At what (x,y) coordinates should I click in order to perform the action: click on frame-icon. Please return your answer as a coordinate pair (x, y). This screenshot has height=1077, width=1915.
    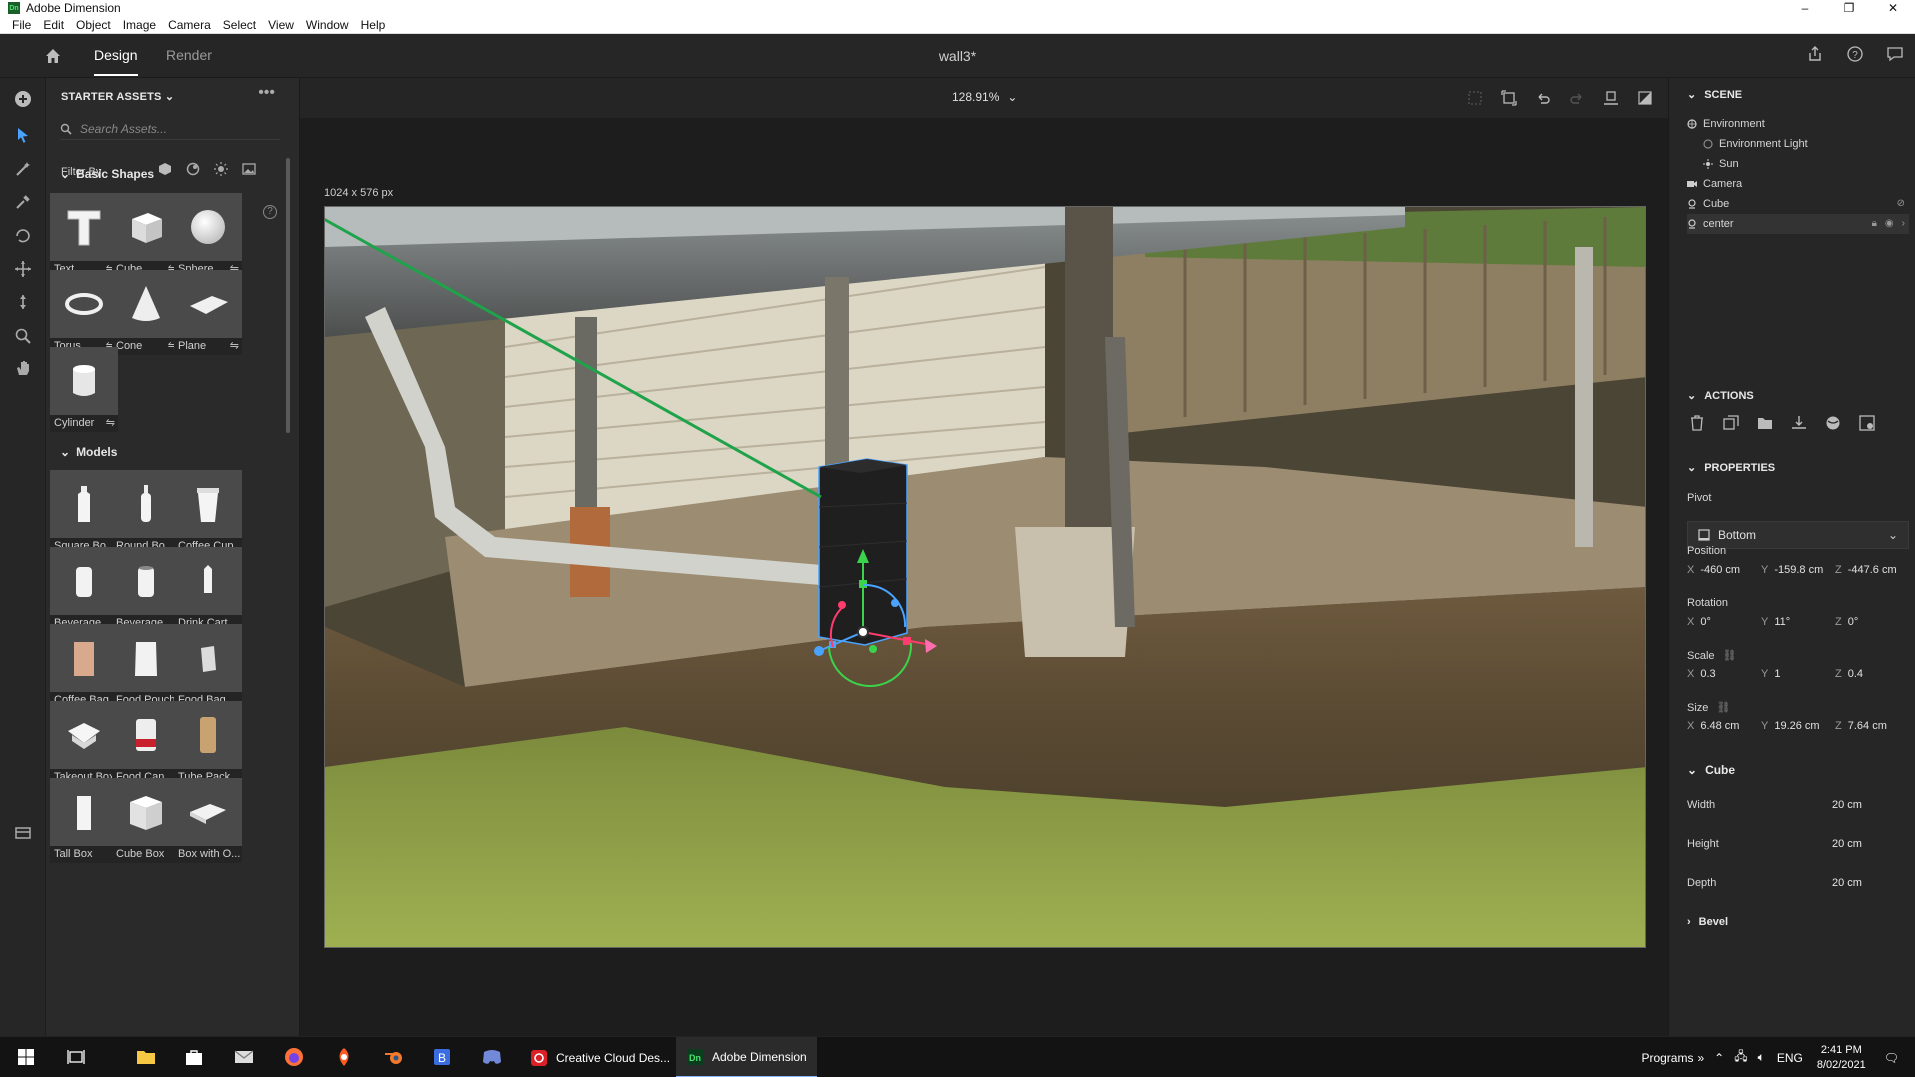
    Looking at the image, I should click on (1475, 98).